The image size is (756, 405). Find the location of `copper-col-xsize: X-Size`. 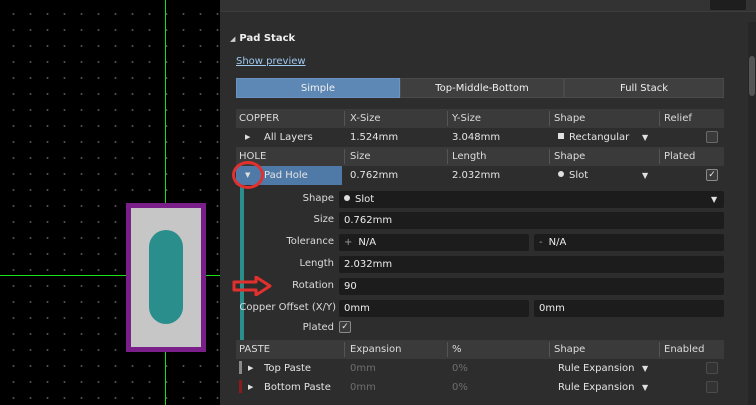

copper-col-xsize: X-Size is located at coordinates (365, 118).